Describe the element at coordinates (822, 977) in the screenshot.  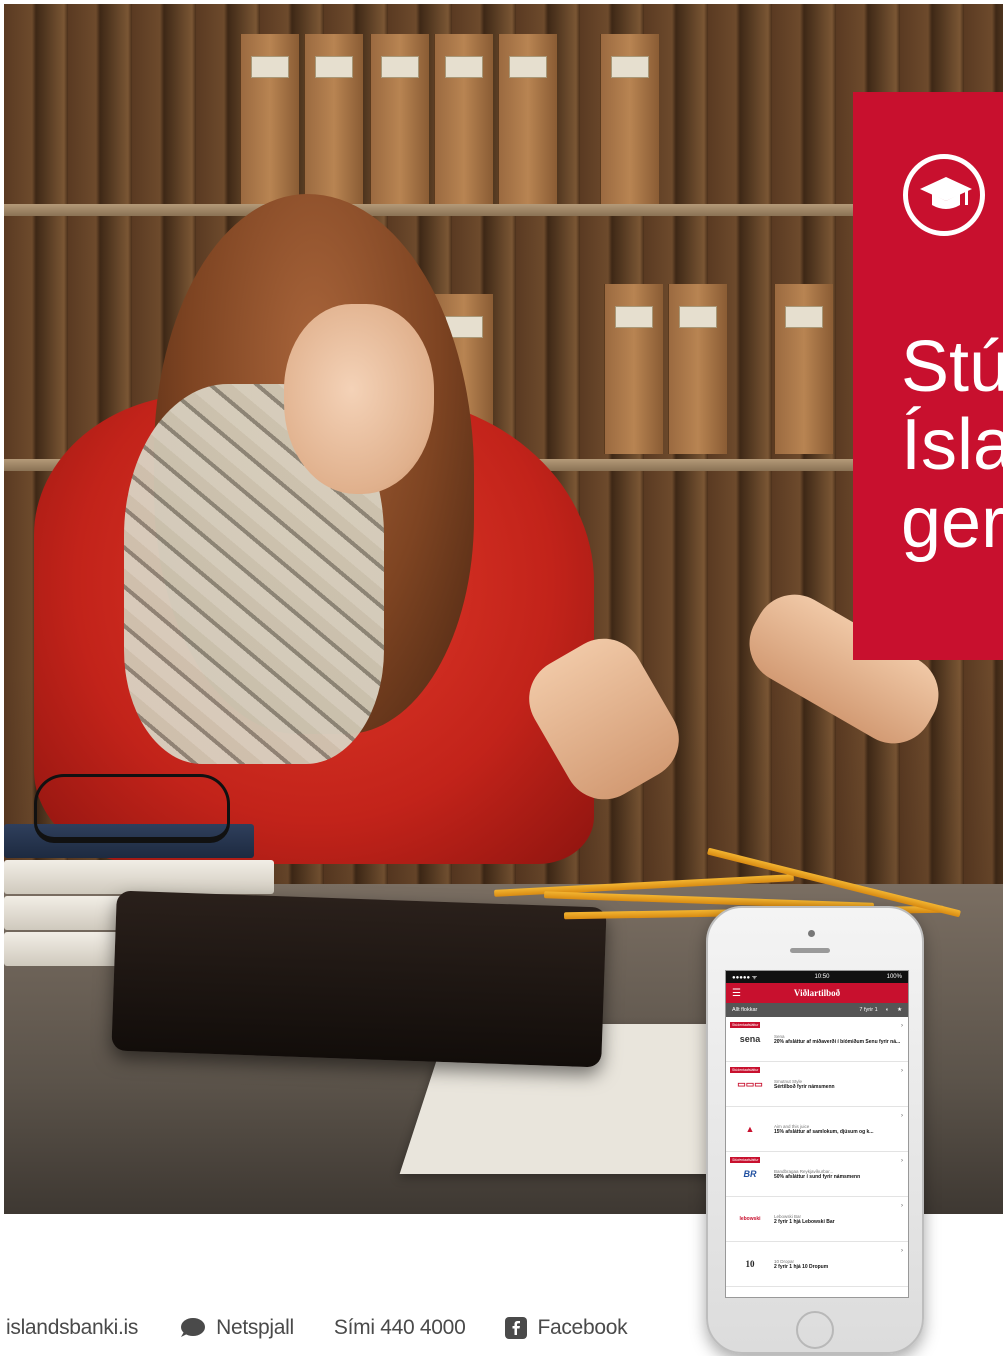
I see `status-time: 10:50` at that location.